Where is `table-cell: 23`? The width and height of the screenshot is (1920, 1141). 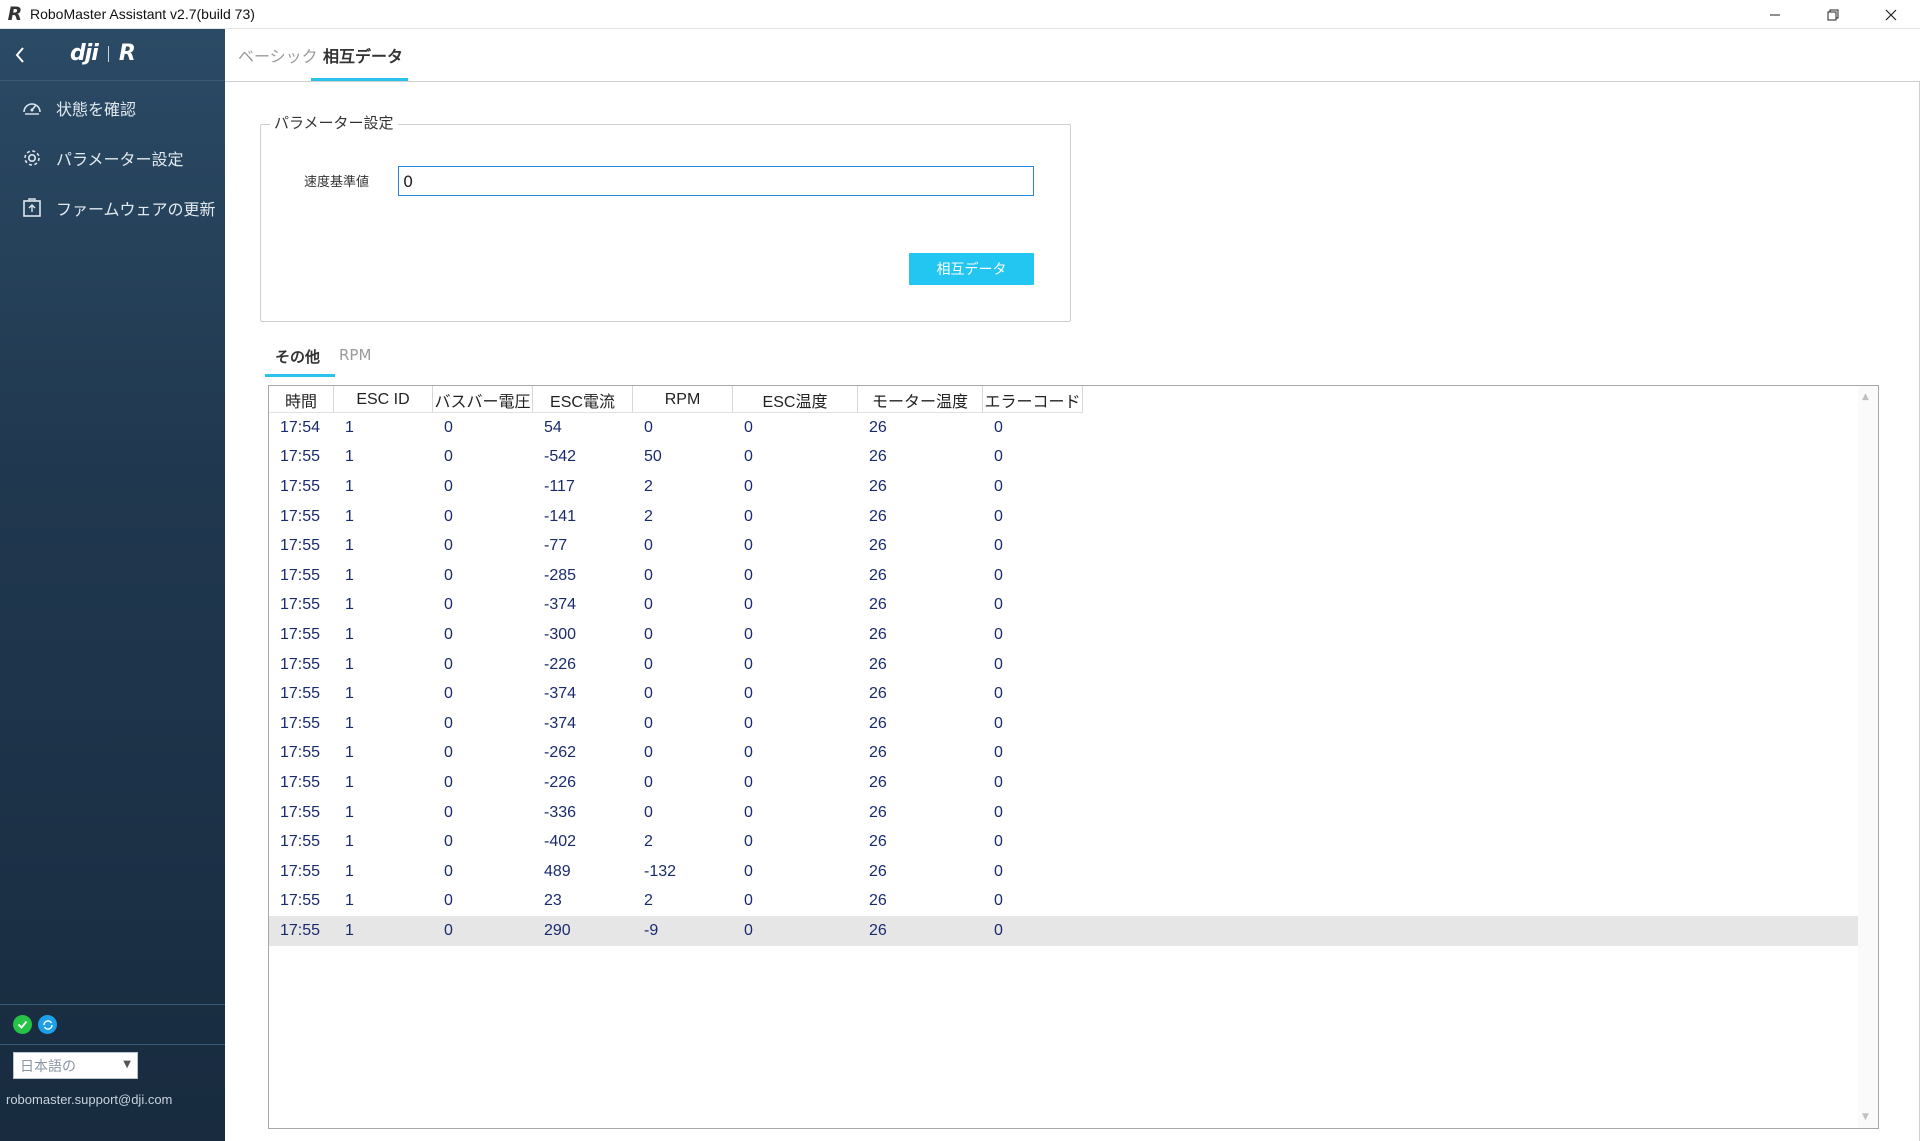 table-cell: 23 is located at coordinates (553, 901).